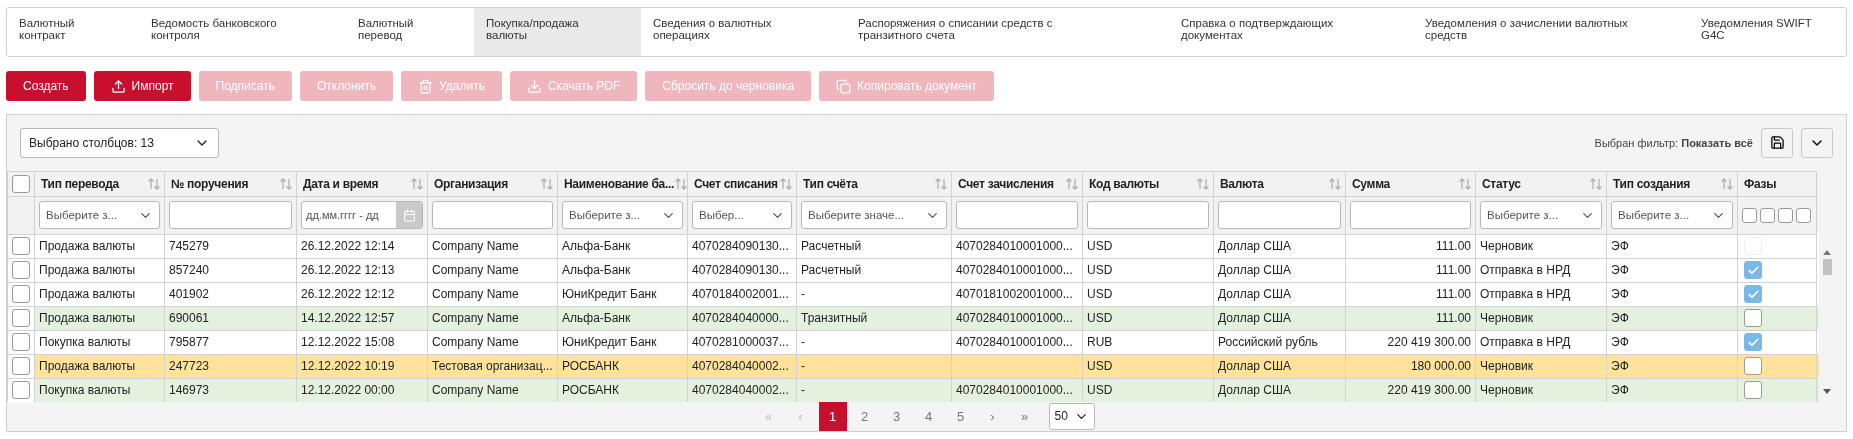 The height and width of the screenshot is (439, 1853). What do you see at coordinates (46, 86) in the screenshot?
I see `action-button: Создать` at bounding box center [46, 86].